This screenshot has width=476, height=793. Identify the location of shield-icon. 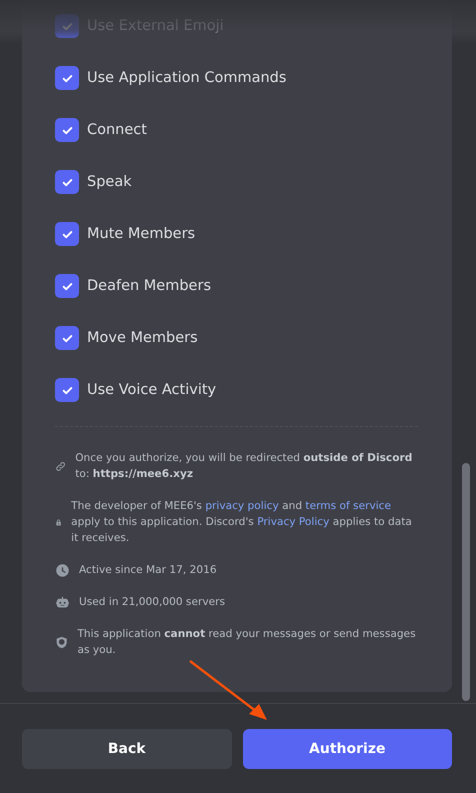
(61, 642).